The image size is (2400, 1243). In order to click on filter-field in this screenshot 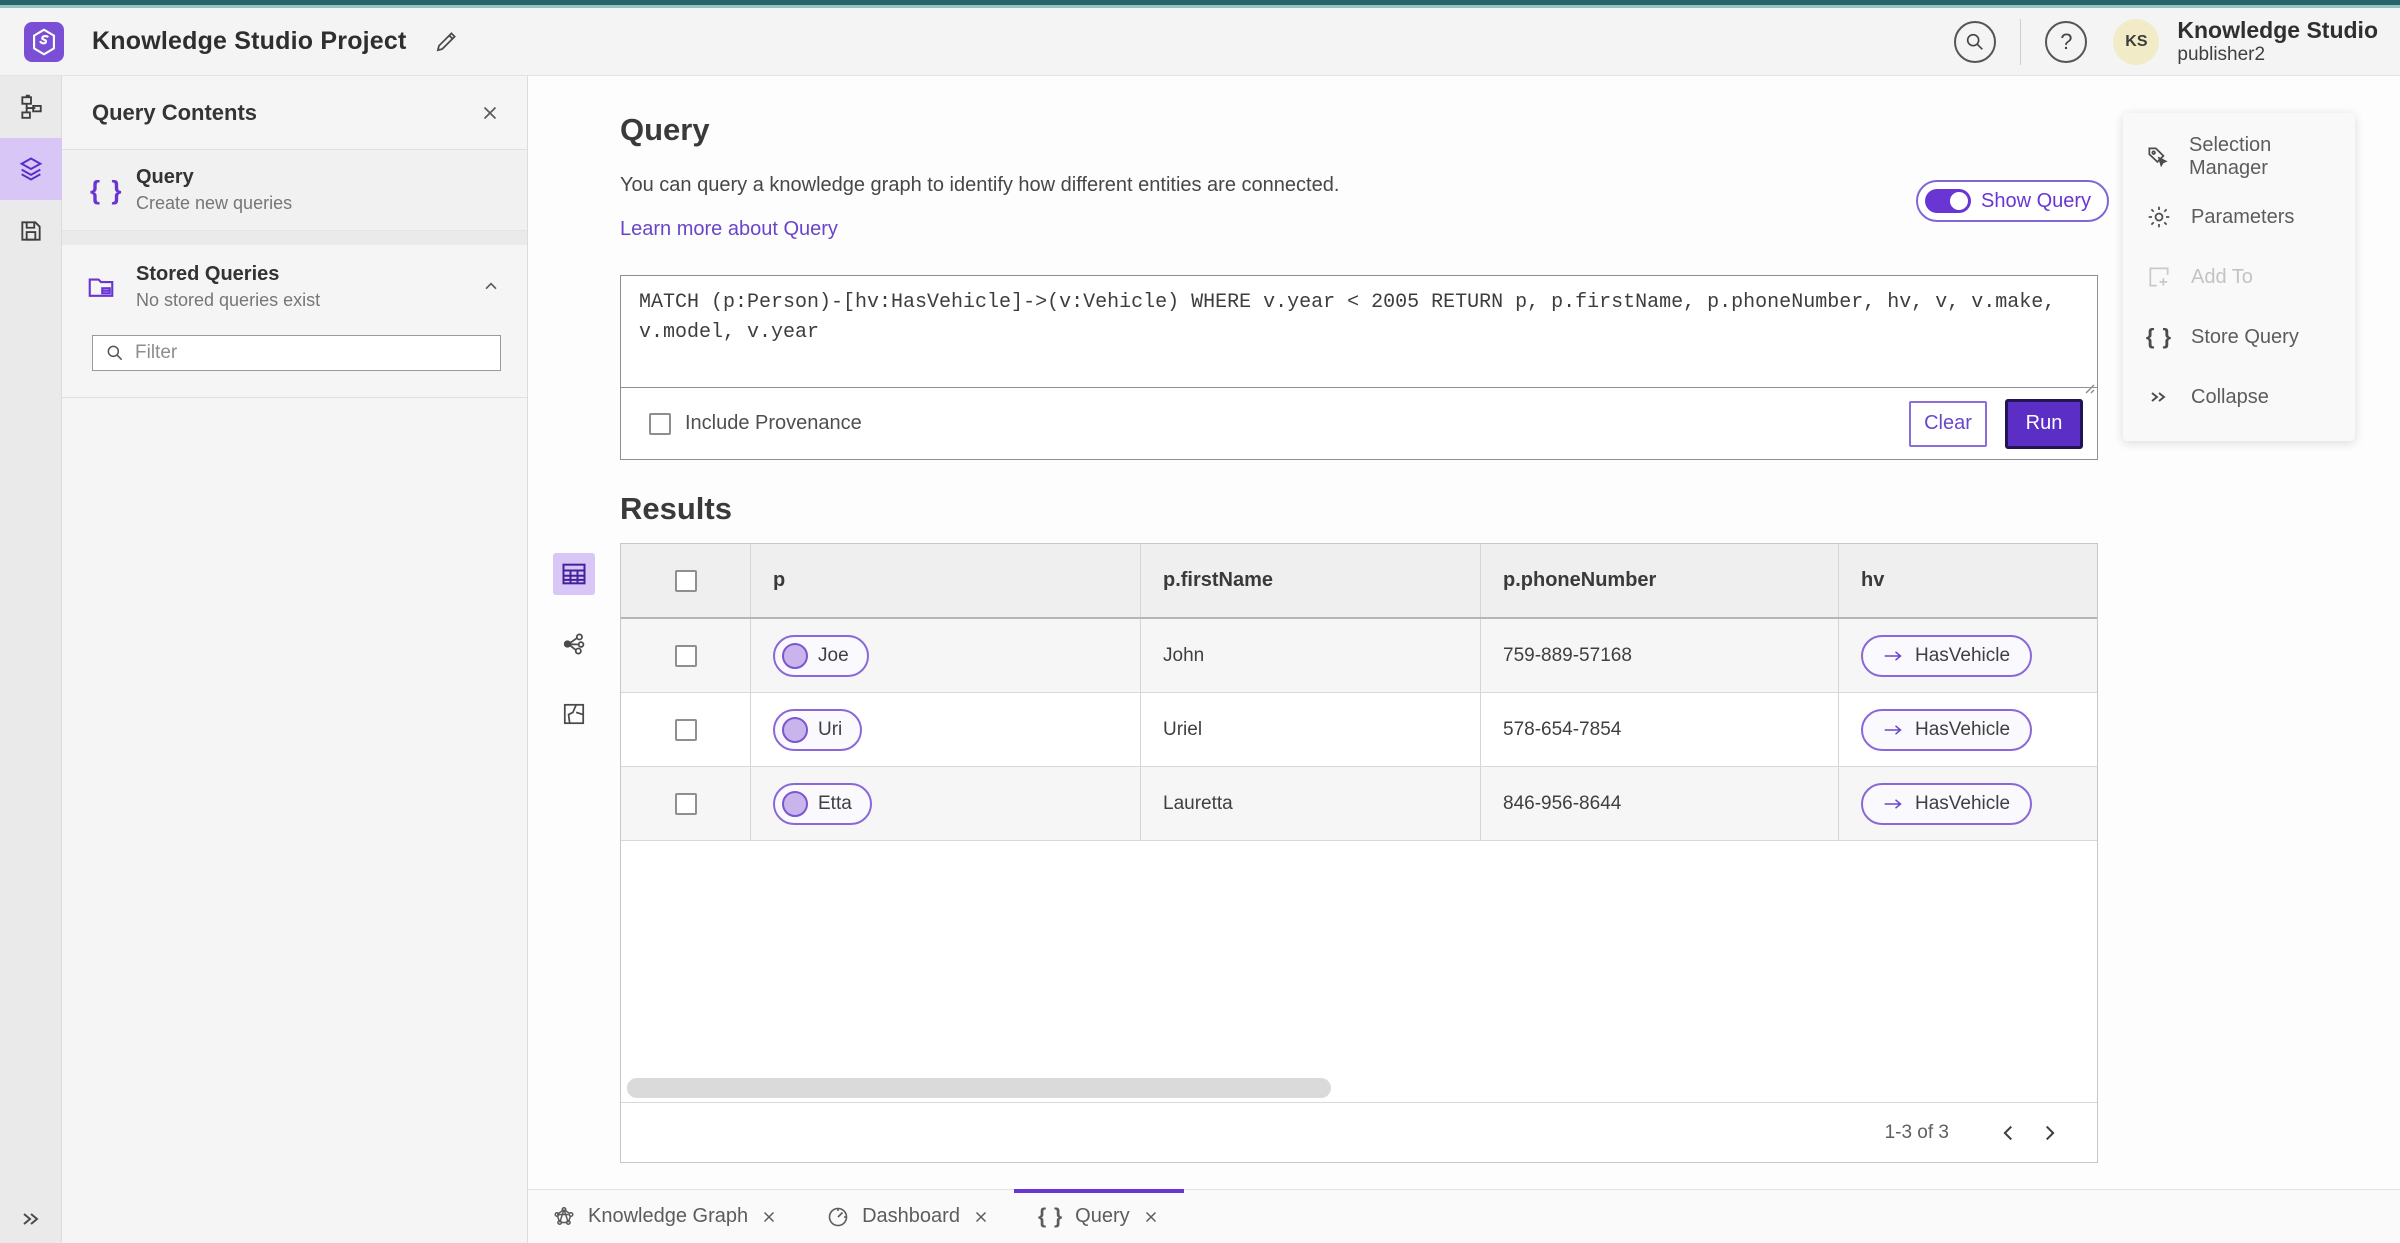, I will do `click(296, 353)`.